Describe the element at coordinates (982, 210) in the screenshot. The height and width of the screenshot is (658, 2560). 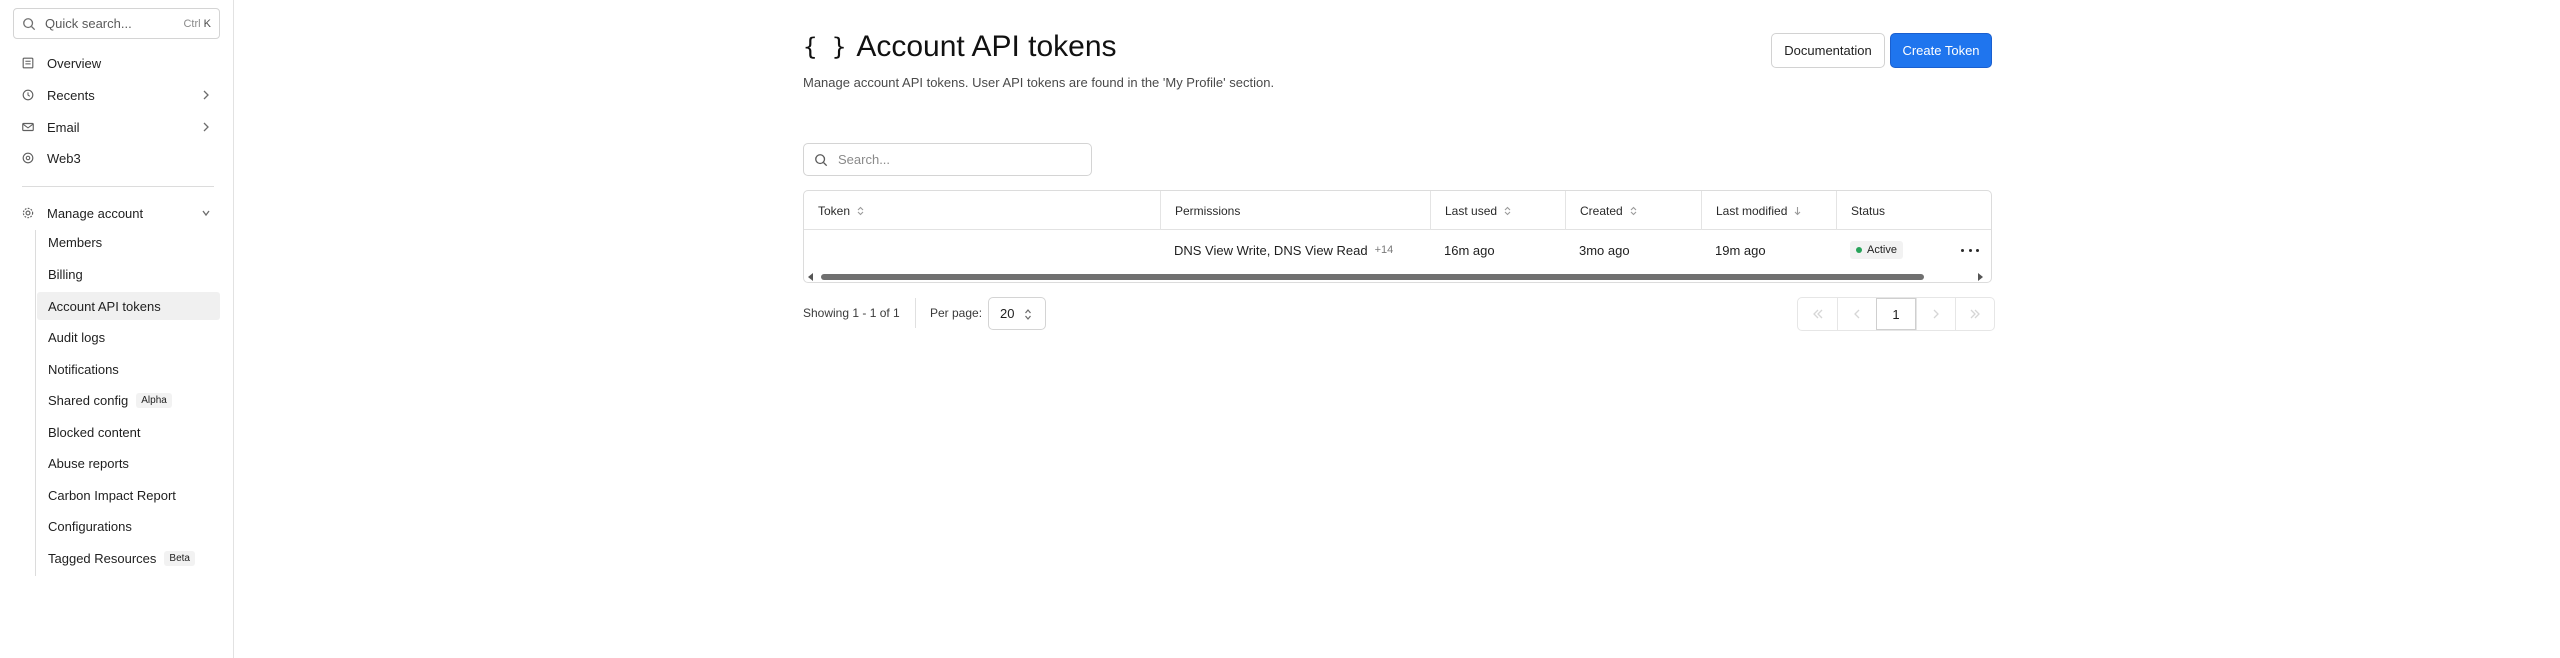
I see `column-header-token: Token` at that location.